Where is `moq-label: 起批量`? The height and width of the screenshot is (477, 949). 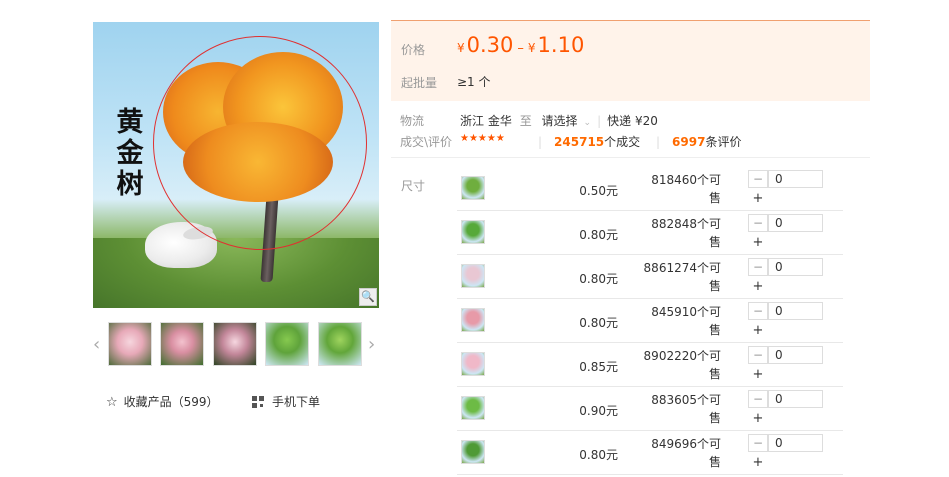
moq-label: 起批量 is located at coordinates (419, 83).